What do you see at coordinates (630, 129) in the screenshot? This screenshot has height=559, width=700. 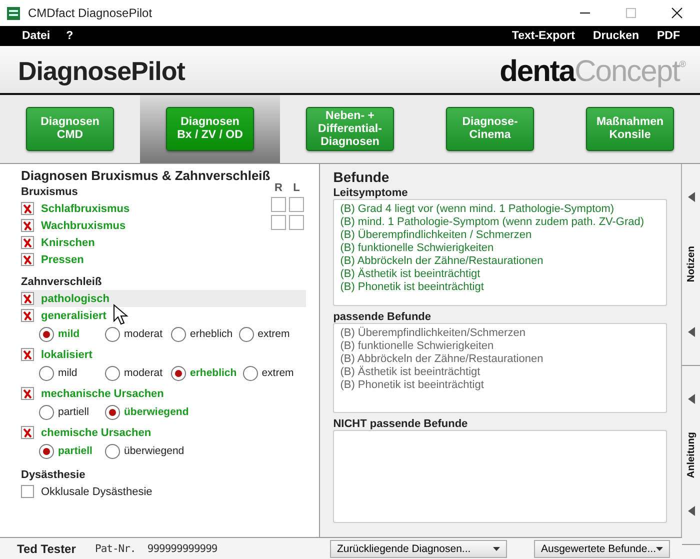 I see `nav-button: Maßnahmen Konsile` at bounding box center [630, 129].